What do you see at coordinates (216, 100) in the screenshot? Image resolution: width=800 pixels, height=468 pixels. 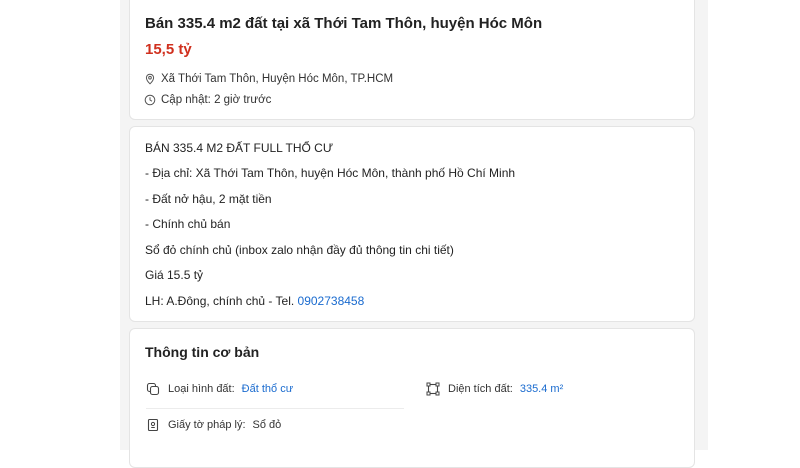 I see `updated-text: Cập nhật: 2 giờ trước` at bounding box center [216, 100].